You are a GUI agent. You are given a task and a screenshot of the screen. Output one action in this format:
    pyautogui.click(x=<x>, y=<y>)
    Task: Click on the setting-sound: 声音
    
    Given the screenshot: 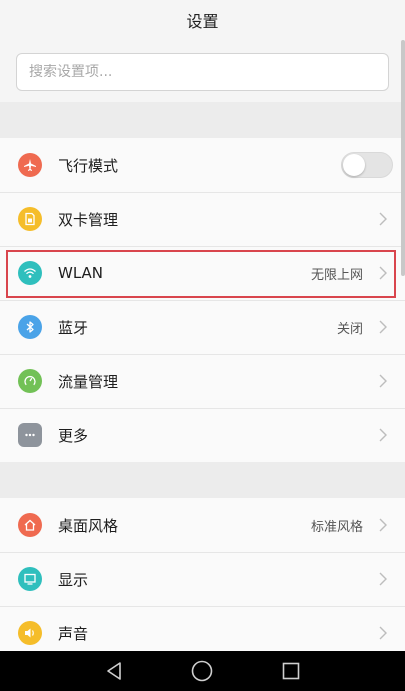 What is the action you would take?
    pyautogui.click(x=202, y=628)
    